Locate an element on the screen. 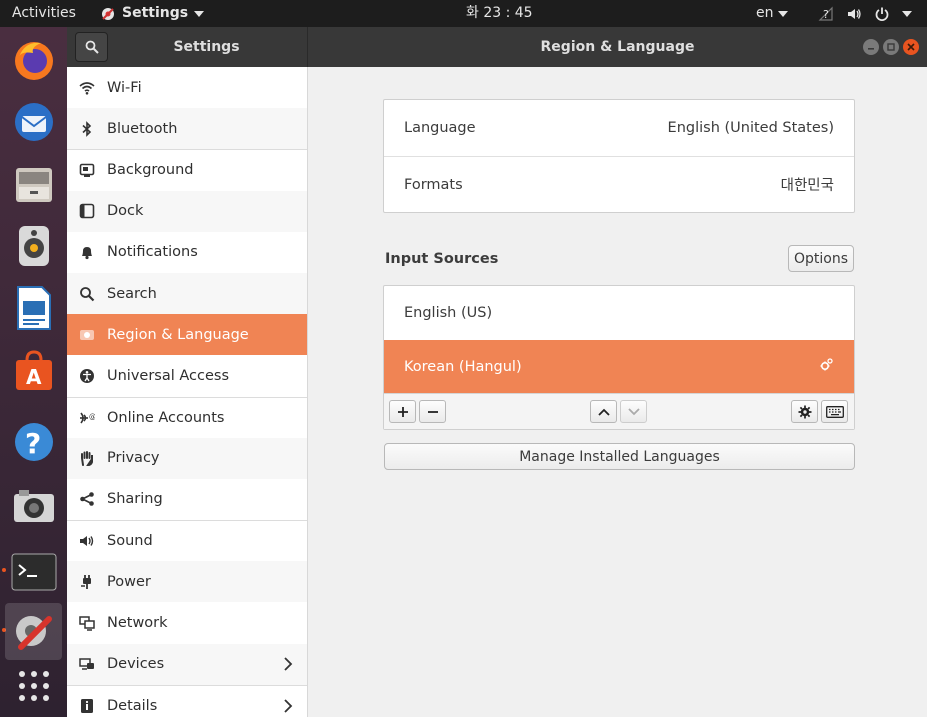 The width and height of the screenshot is (927, 717). sidebar-item-devices: Devices is located at coordinates (187, 664).